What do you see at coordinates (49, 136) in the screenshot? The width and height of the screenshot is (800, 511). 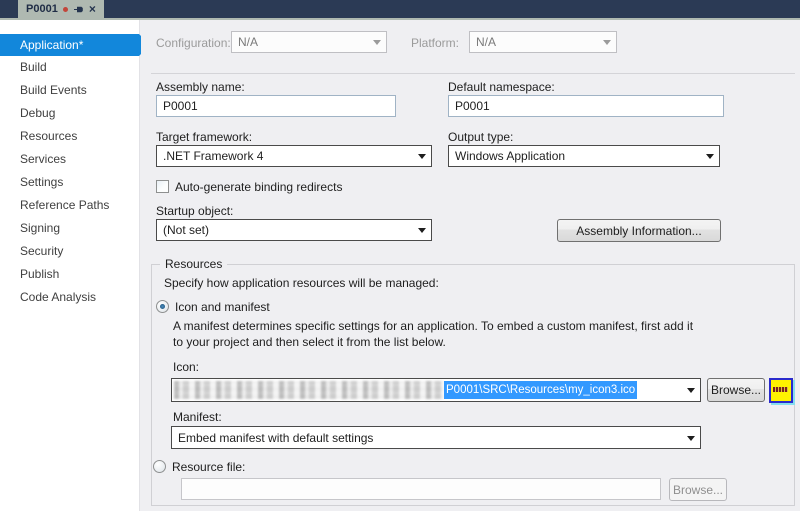 I see `sidebar-item-label: Resources` at bounding box center [49, 136].